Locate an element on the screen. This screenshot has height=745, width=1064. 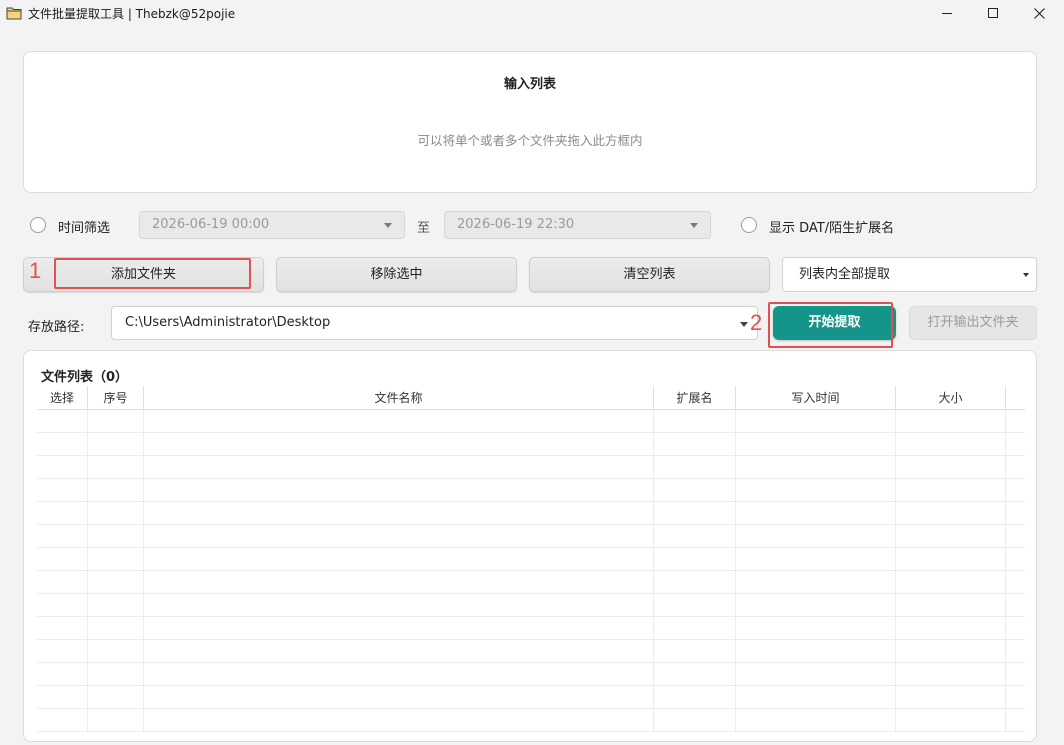
open-output-folder-button: 打开输出文件夹 is located at coordinates (973, 323).